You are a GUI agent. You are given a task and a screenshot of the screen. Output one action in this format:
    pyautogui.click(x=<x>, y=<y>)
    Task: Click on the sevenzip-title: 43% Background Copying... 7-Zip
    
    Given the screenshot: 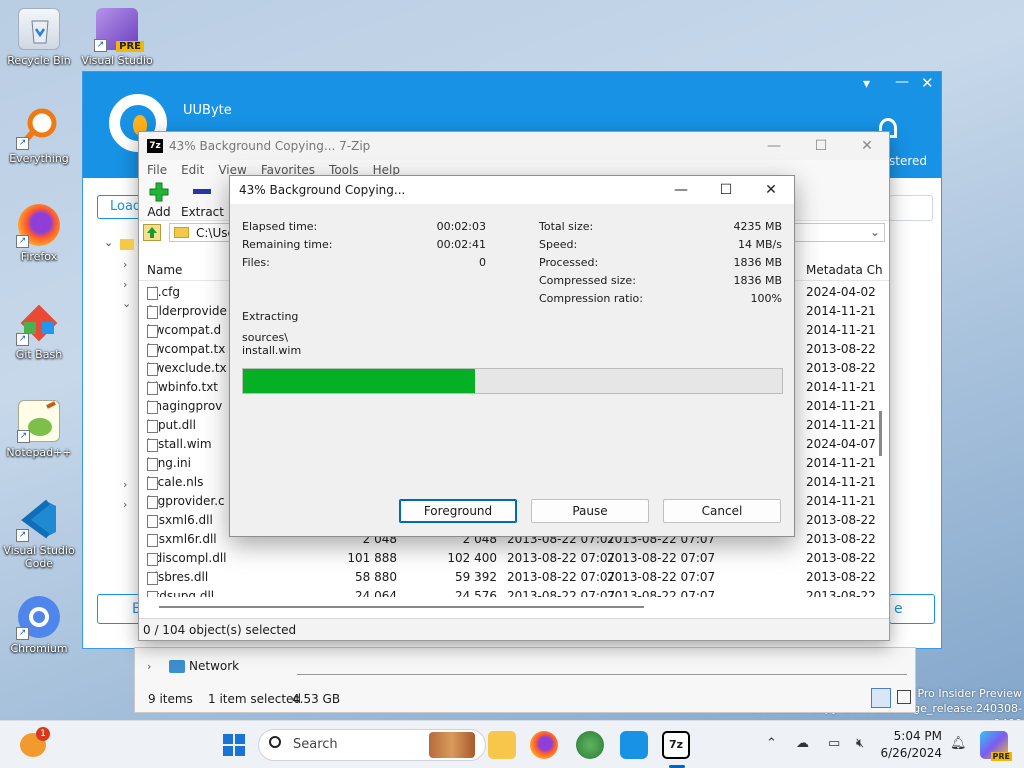 What is the action you would take?
    pyautogui.click(x=270, y=146)
    